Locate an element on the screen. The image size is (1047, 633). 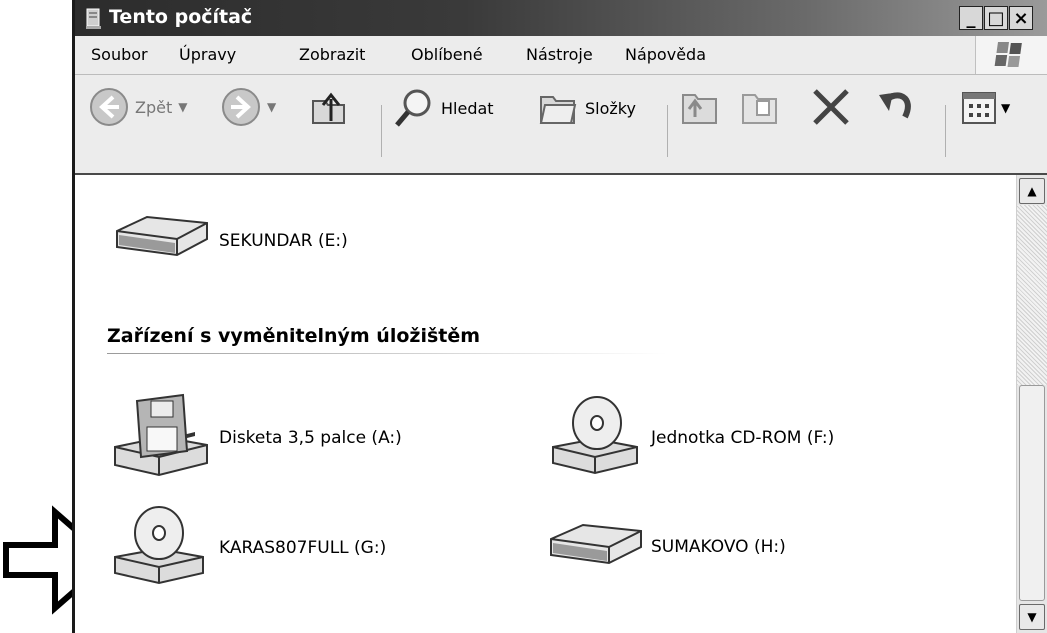
floppy-drive-icon is located at coordinates (161, 435).